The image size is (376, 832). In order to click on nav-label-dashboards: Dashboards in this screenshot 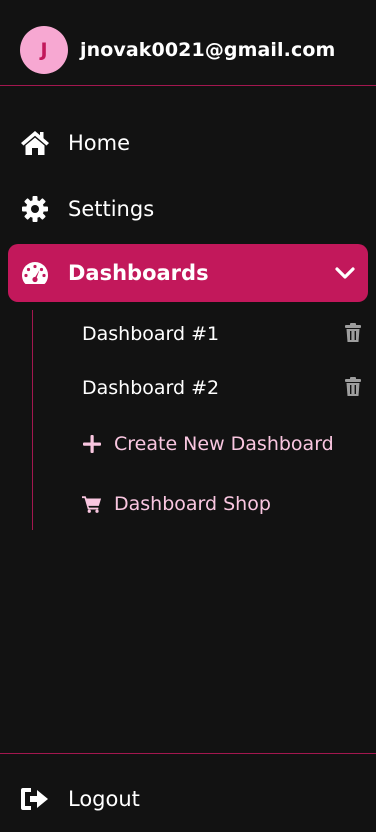, I will do `click(138, 273)`.